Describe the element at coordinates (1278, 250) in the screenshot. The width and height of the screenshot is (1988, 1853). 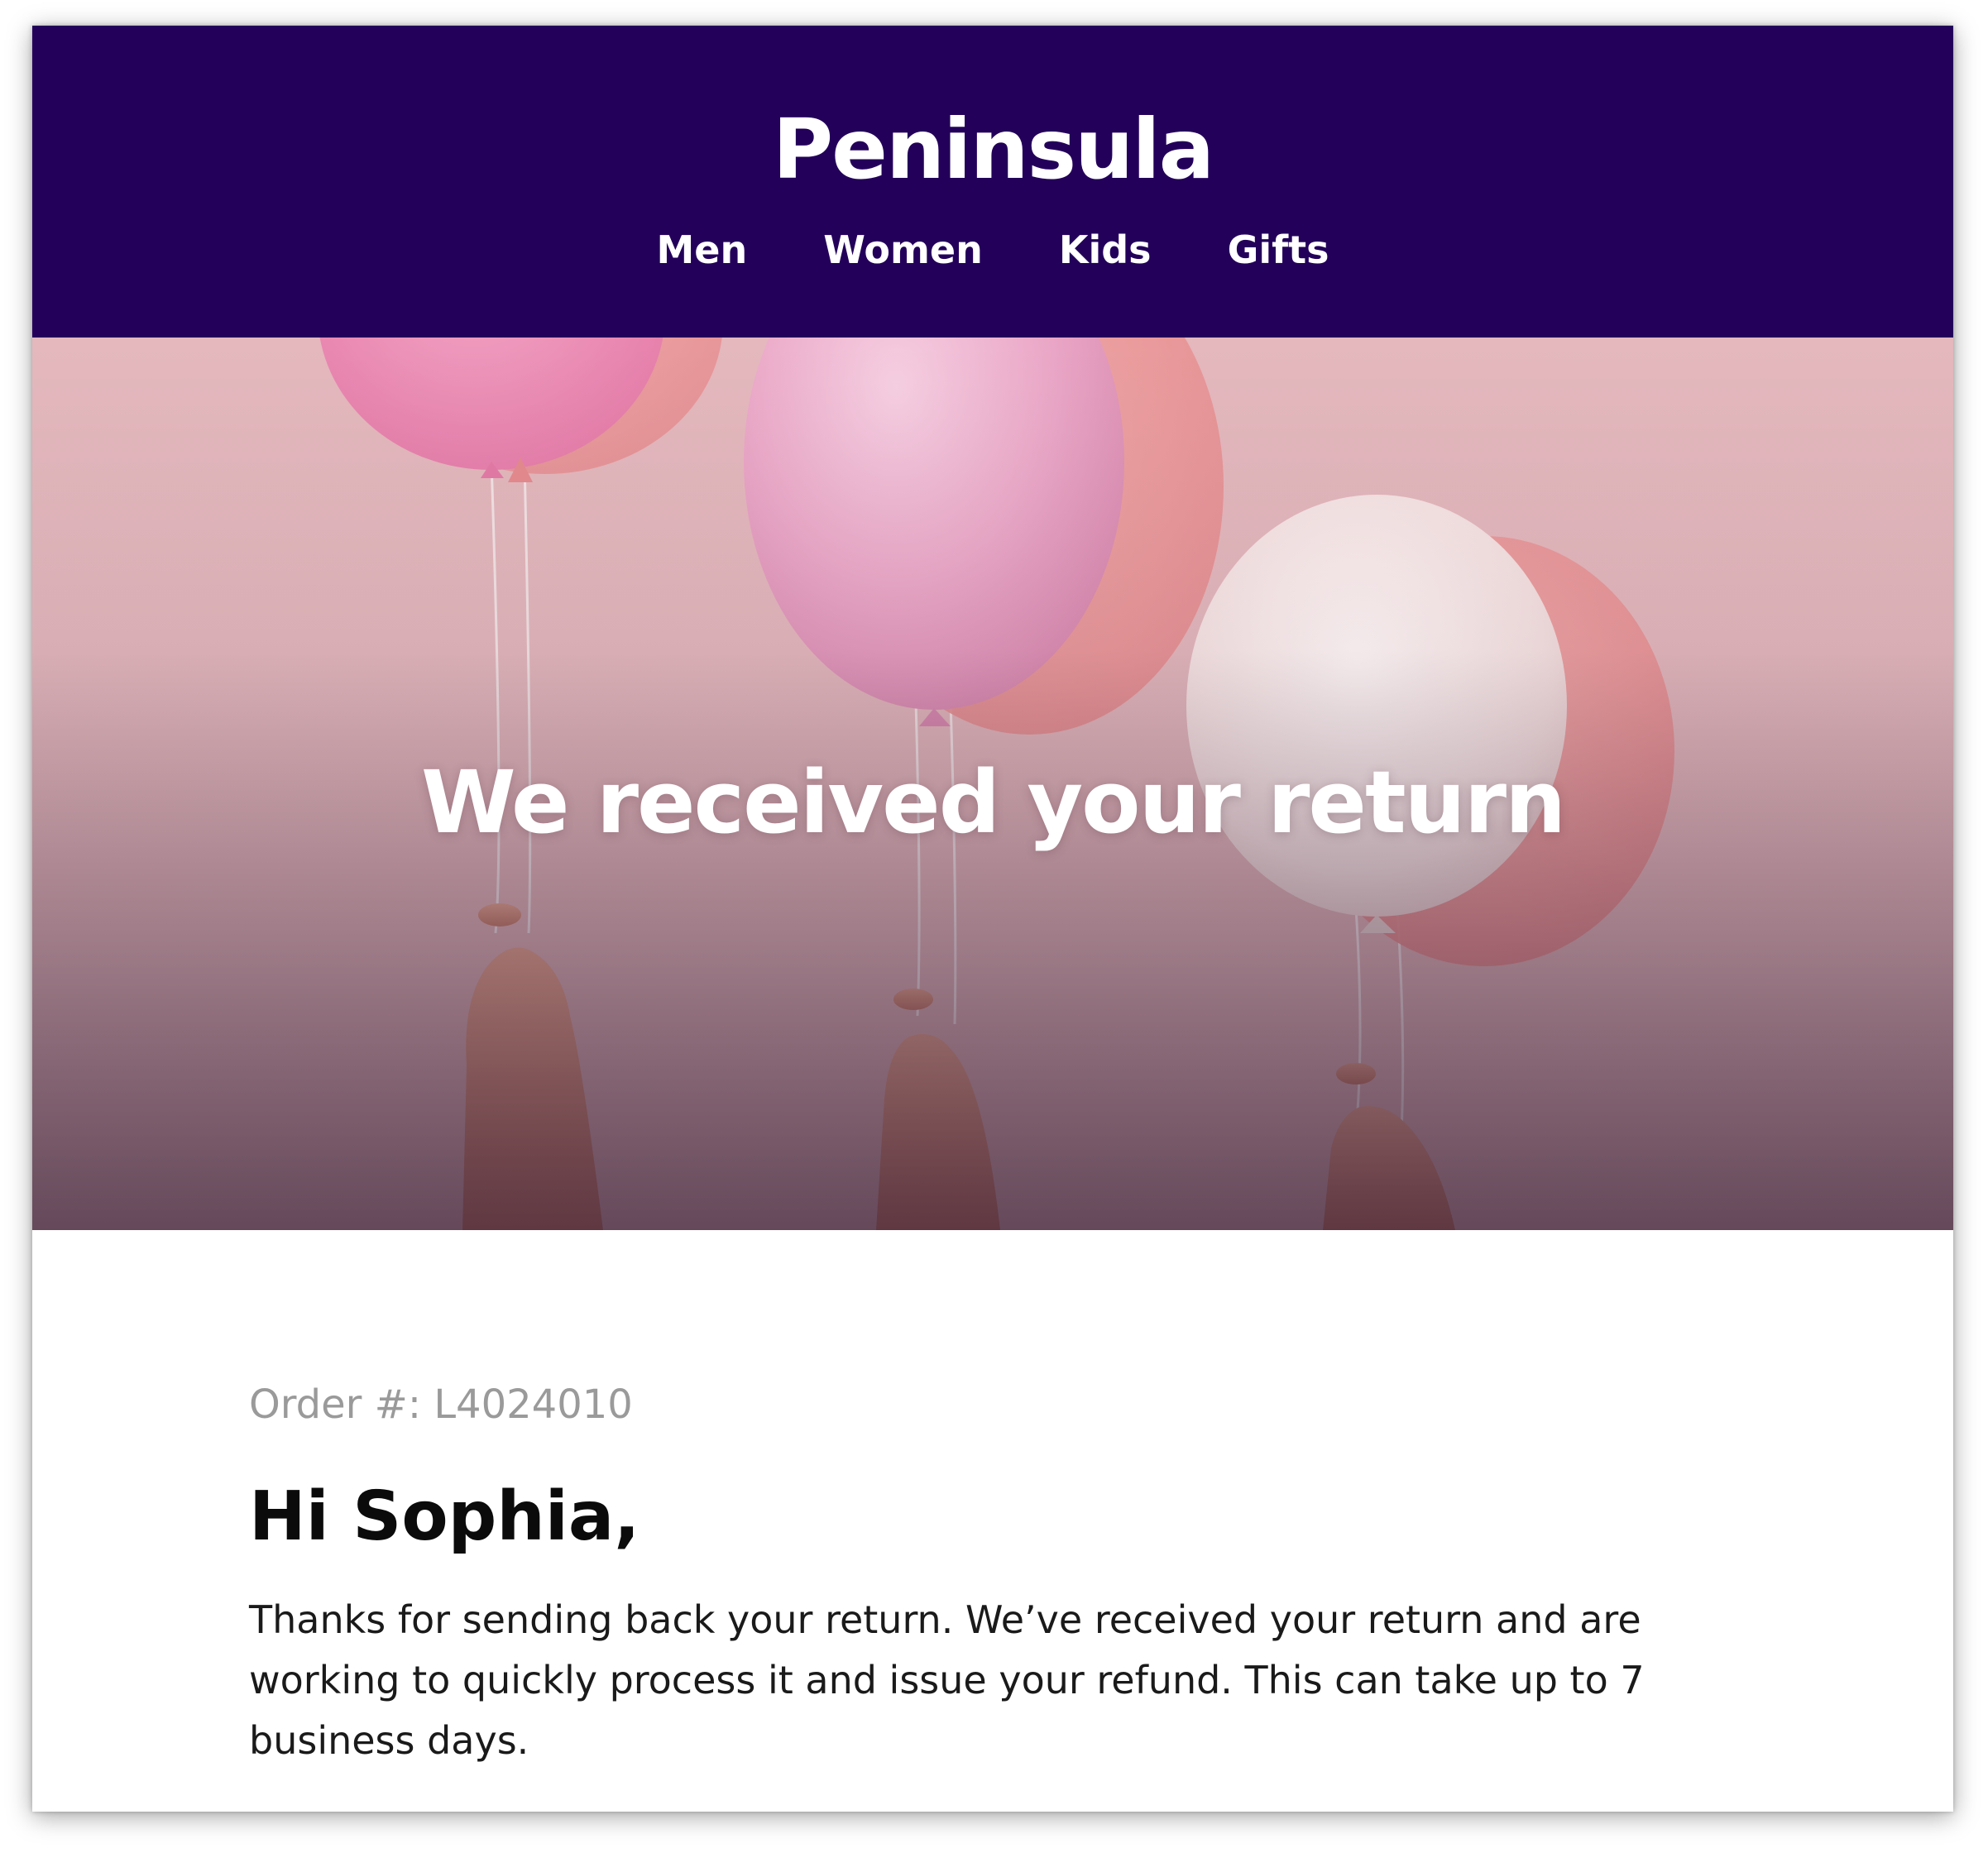
I see `nav-gifts: Gifts` at that location.